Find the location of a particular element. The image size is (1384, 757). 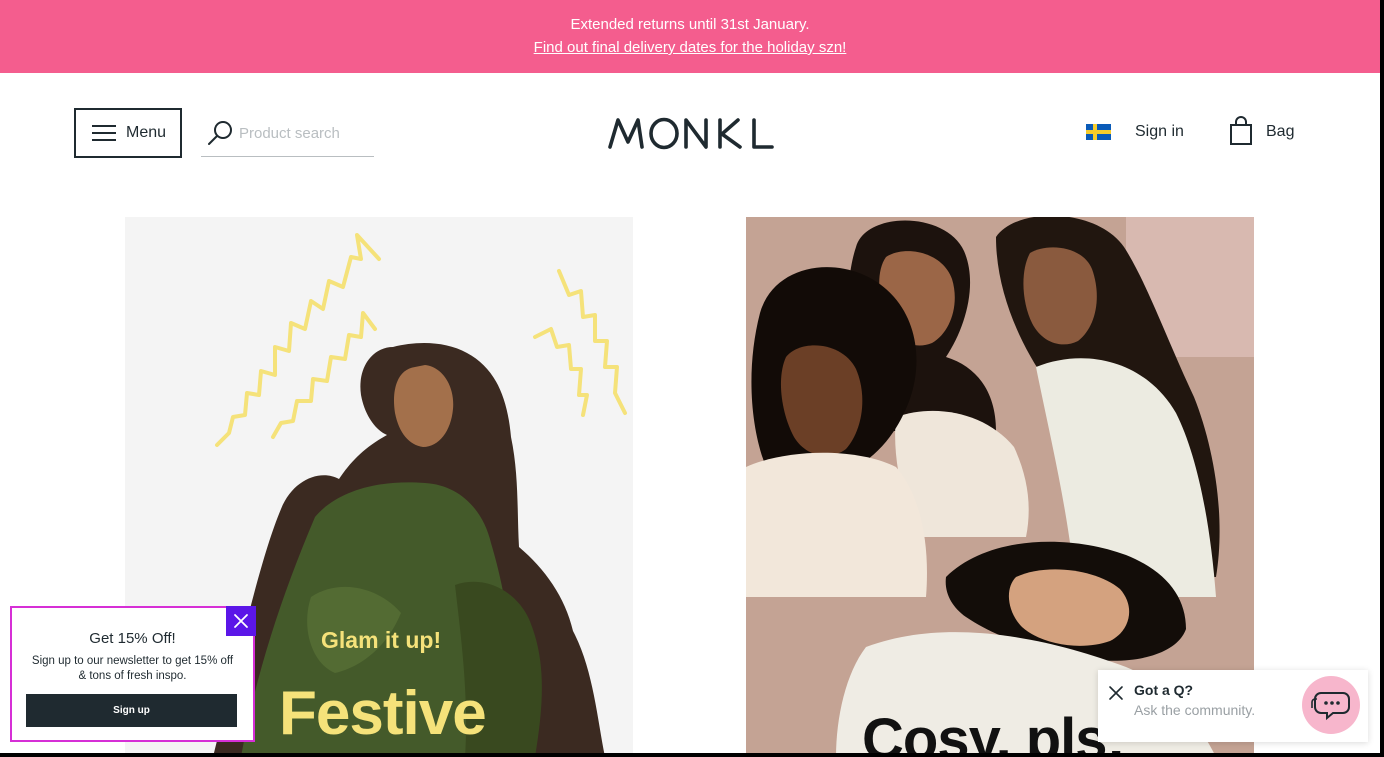

close-icon is located at coordinates (241, 621).